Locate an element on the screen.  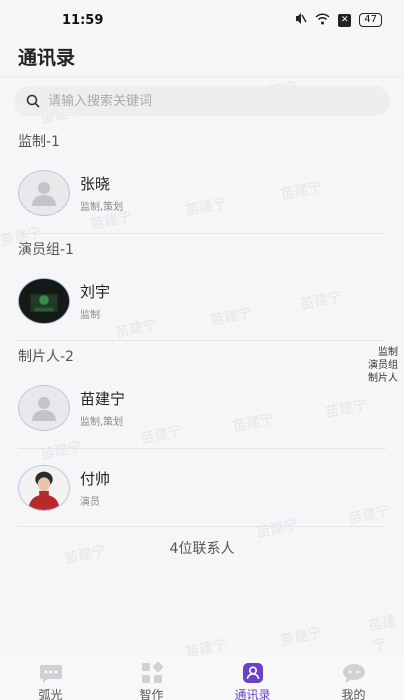
contact-role: 演员 is located at coordinates (90, 502).